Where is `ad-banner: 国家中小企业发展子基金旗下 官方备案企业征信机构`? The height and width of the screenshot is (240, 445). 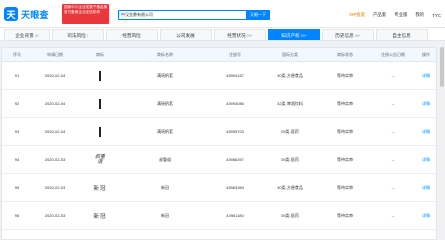
ad-banner: 国家中小企业发展子基金旗下 官方备案企业征信机构 is located at coordinates (85, 14).